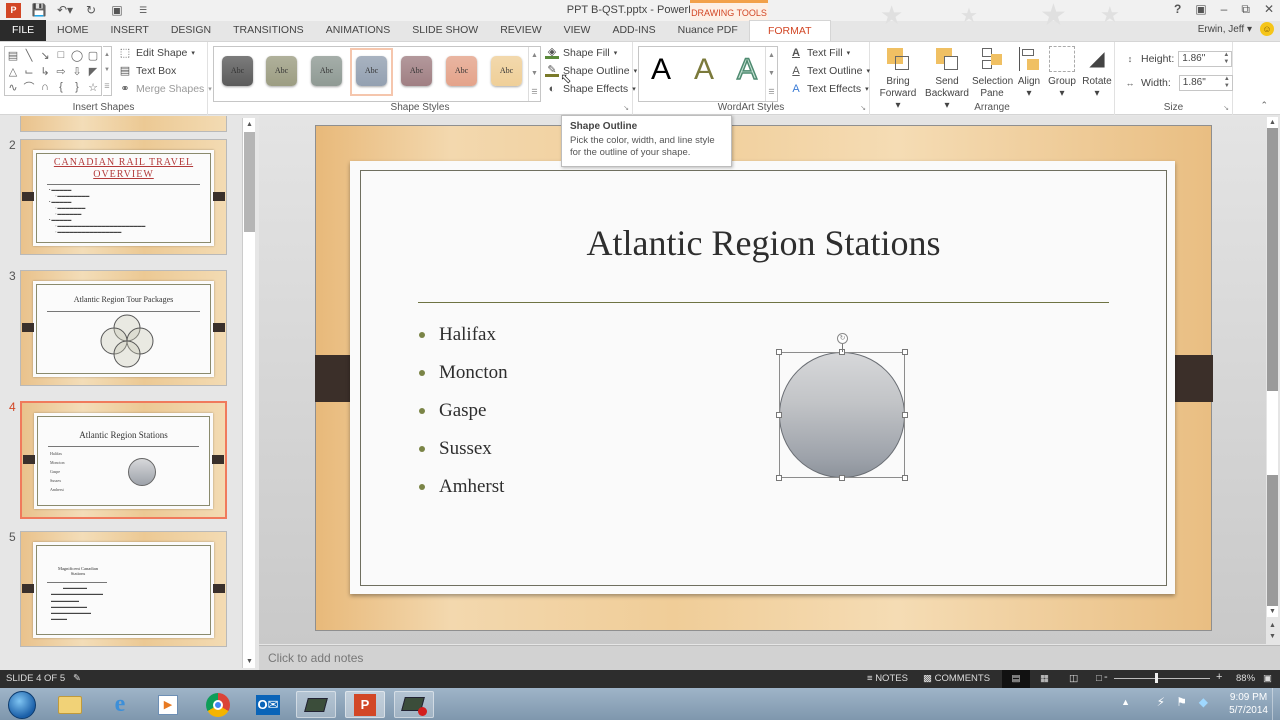 This screenshot has width=1280, height=720. Describe the element at coordinates (12, 87) in the screenshot. I see `freeform-shape-icon: ∿` at that location.